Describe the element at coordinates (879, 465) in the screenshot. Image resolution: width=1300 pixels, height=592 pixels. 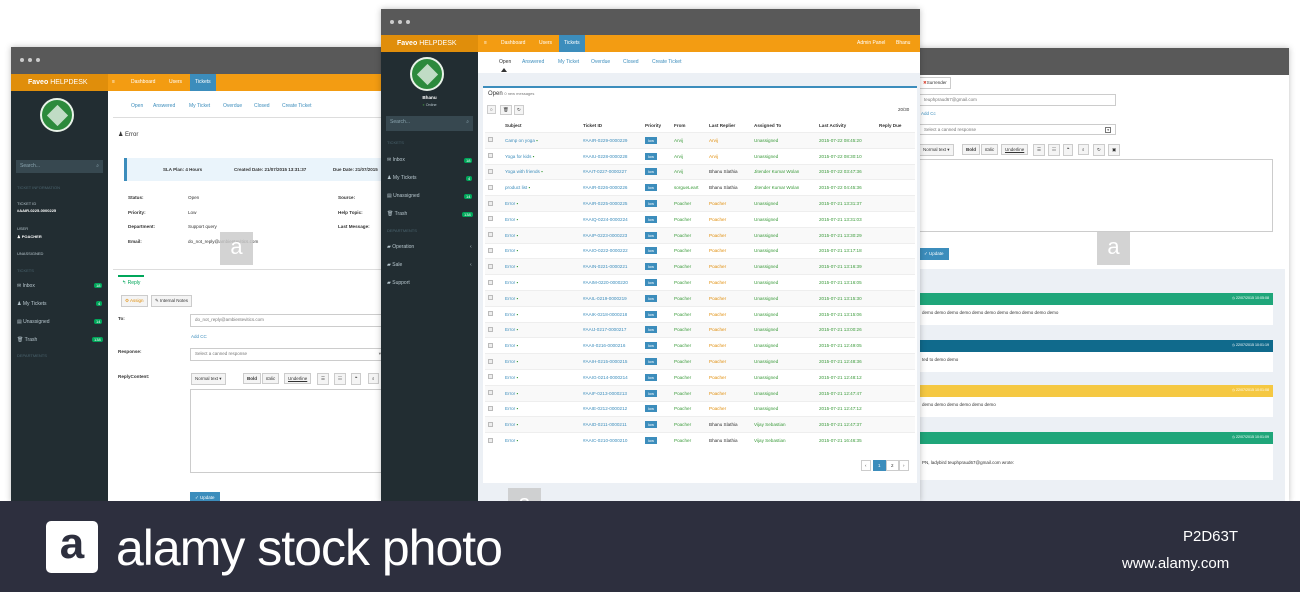
I see `page-button-1: 1` at that location.